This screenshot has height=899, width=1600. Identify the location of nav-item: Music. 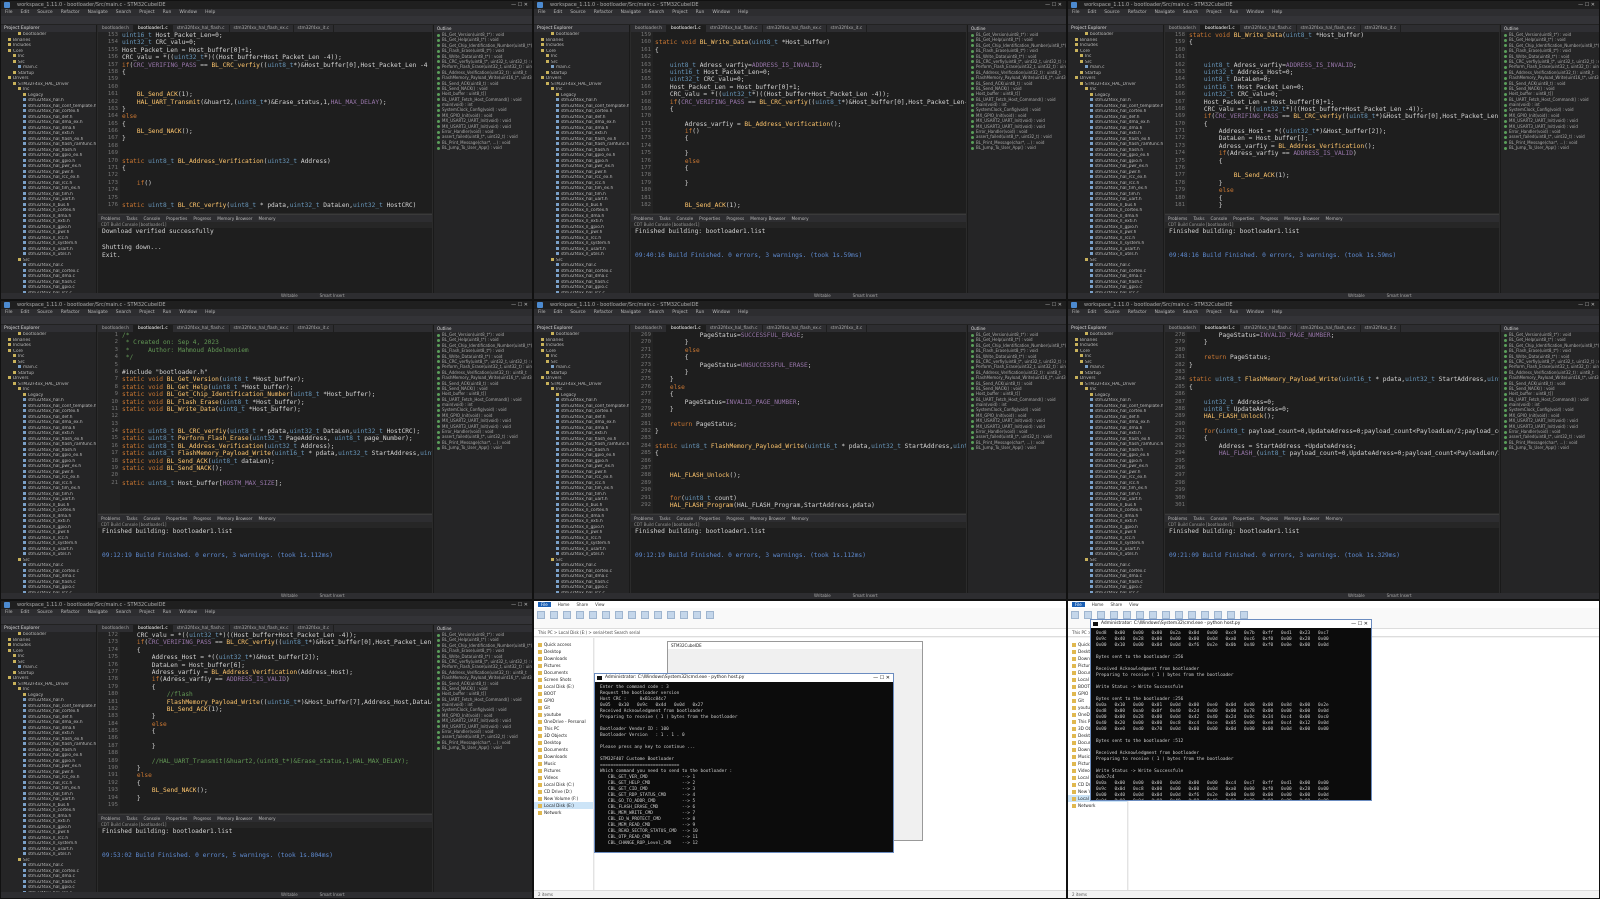
(563, 763).